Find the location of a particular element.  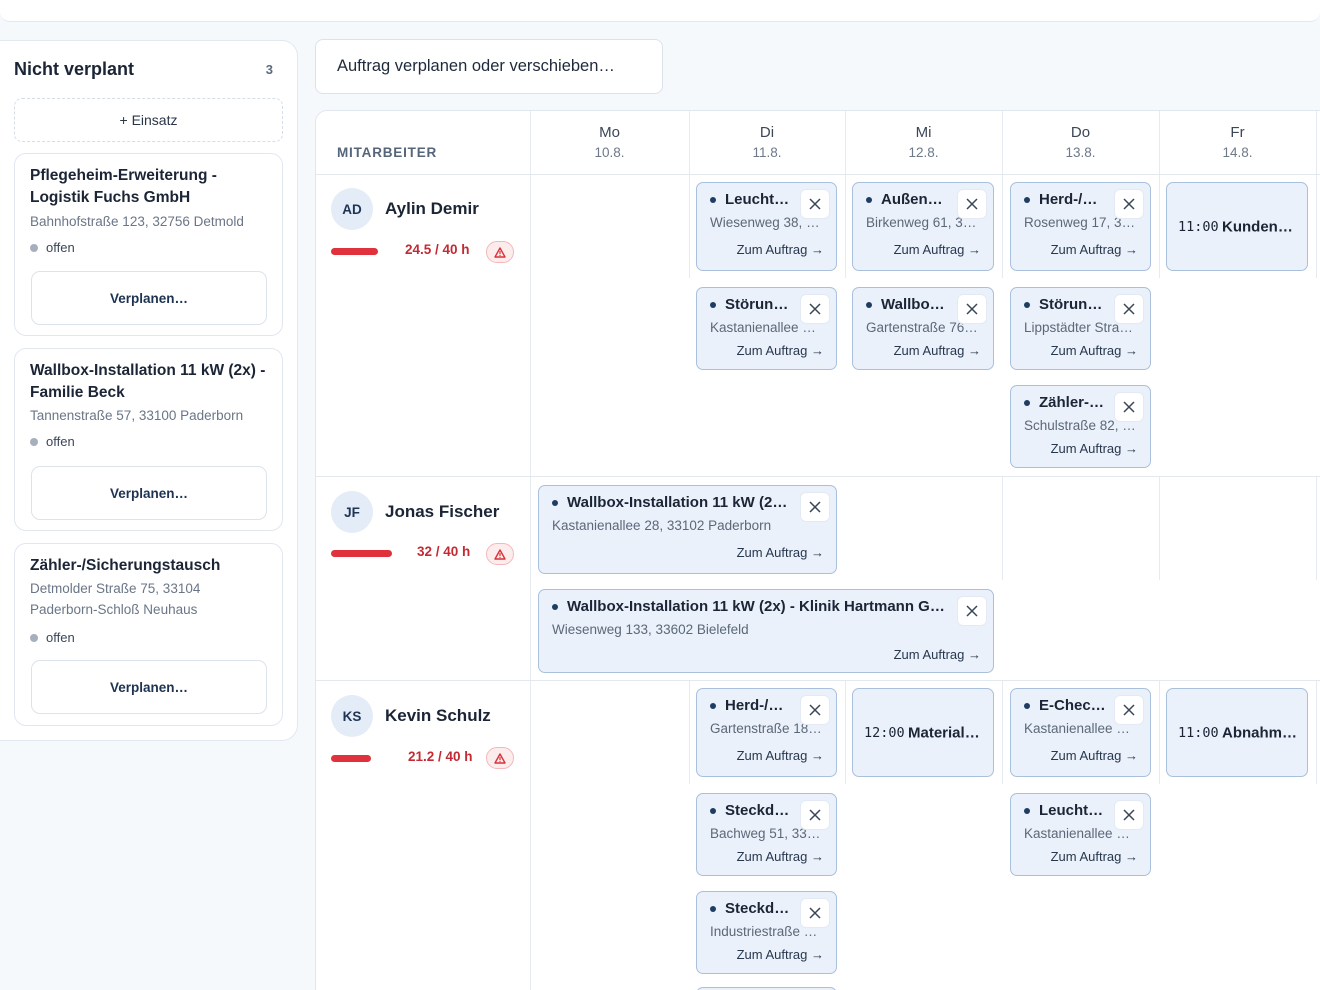

employee-column-header: MITARBEITER is located at coordinates (387, 152).